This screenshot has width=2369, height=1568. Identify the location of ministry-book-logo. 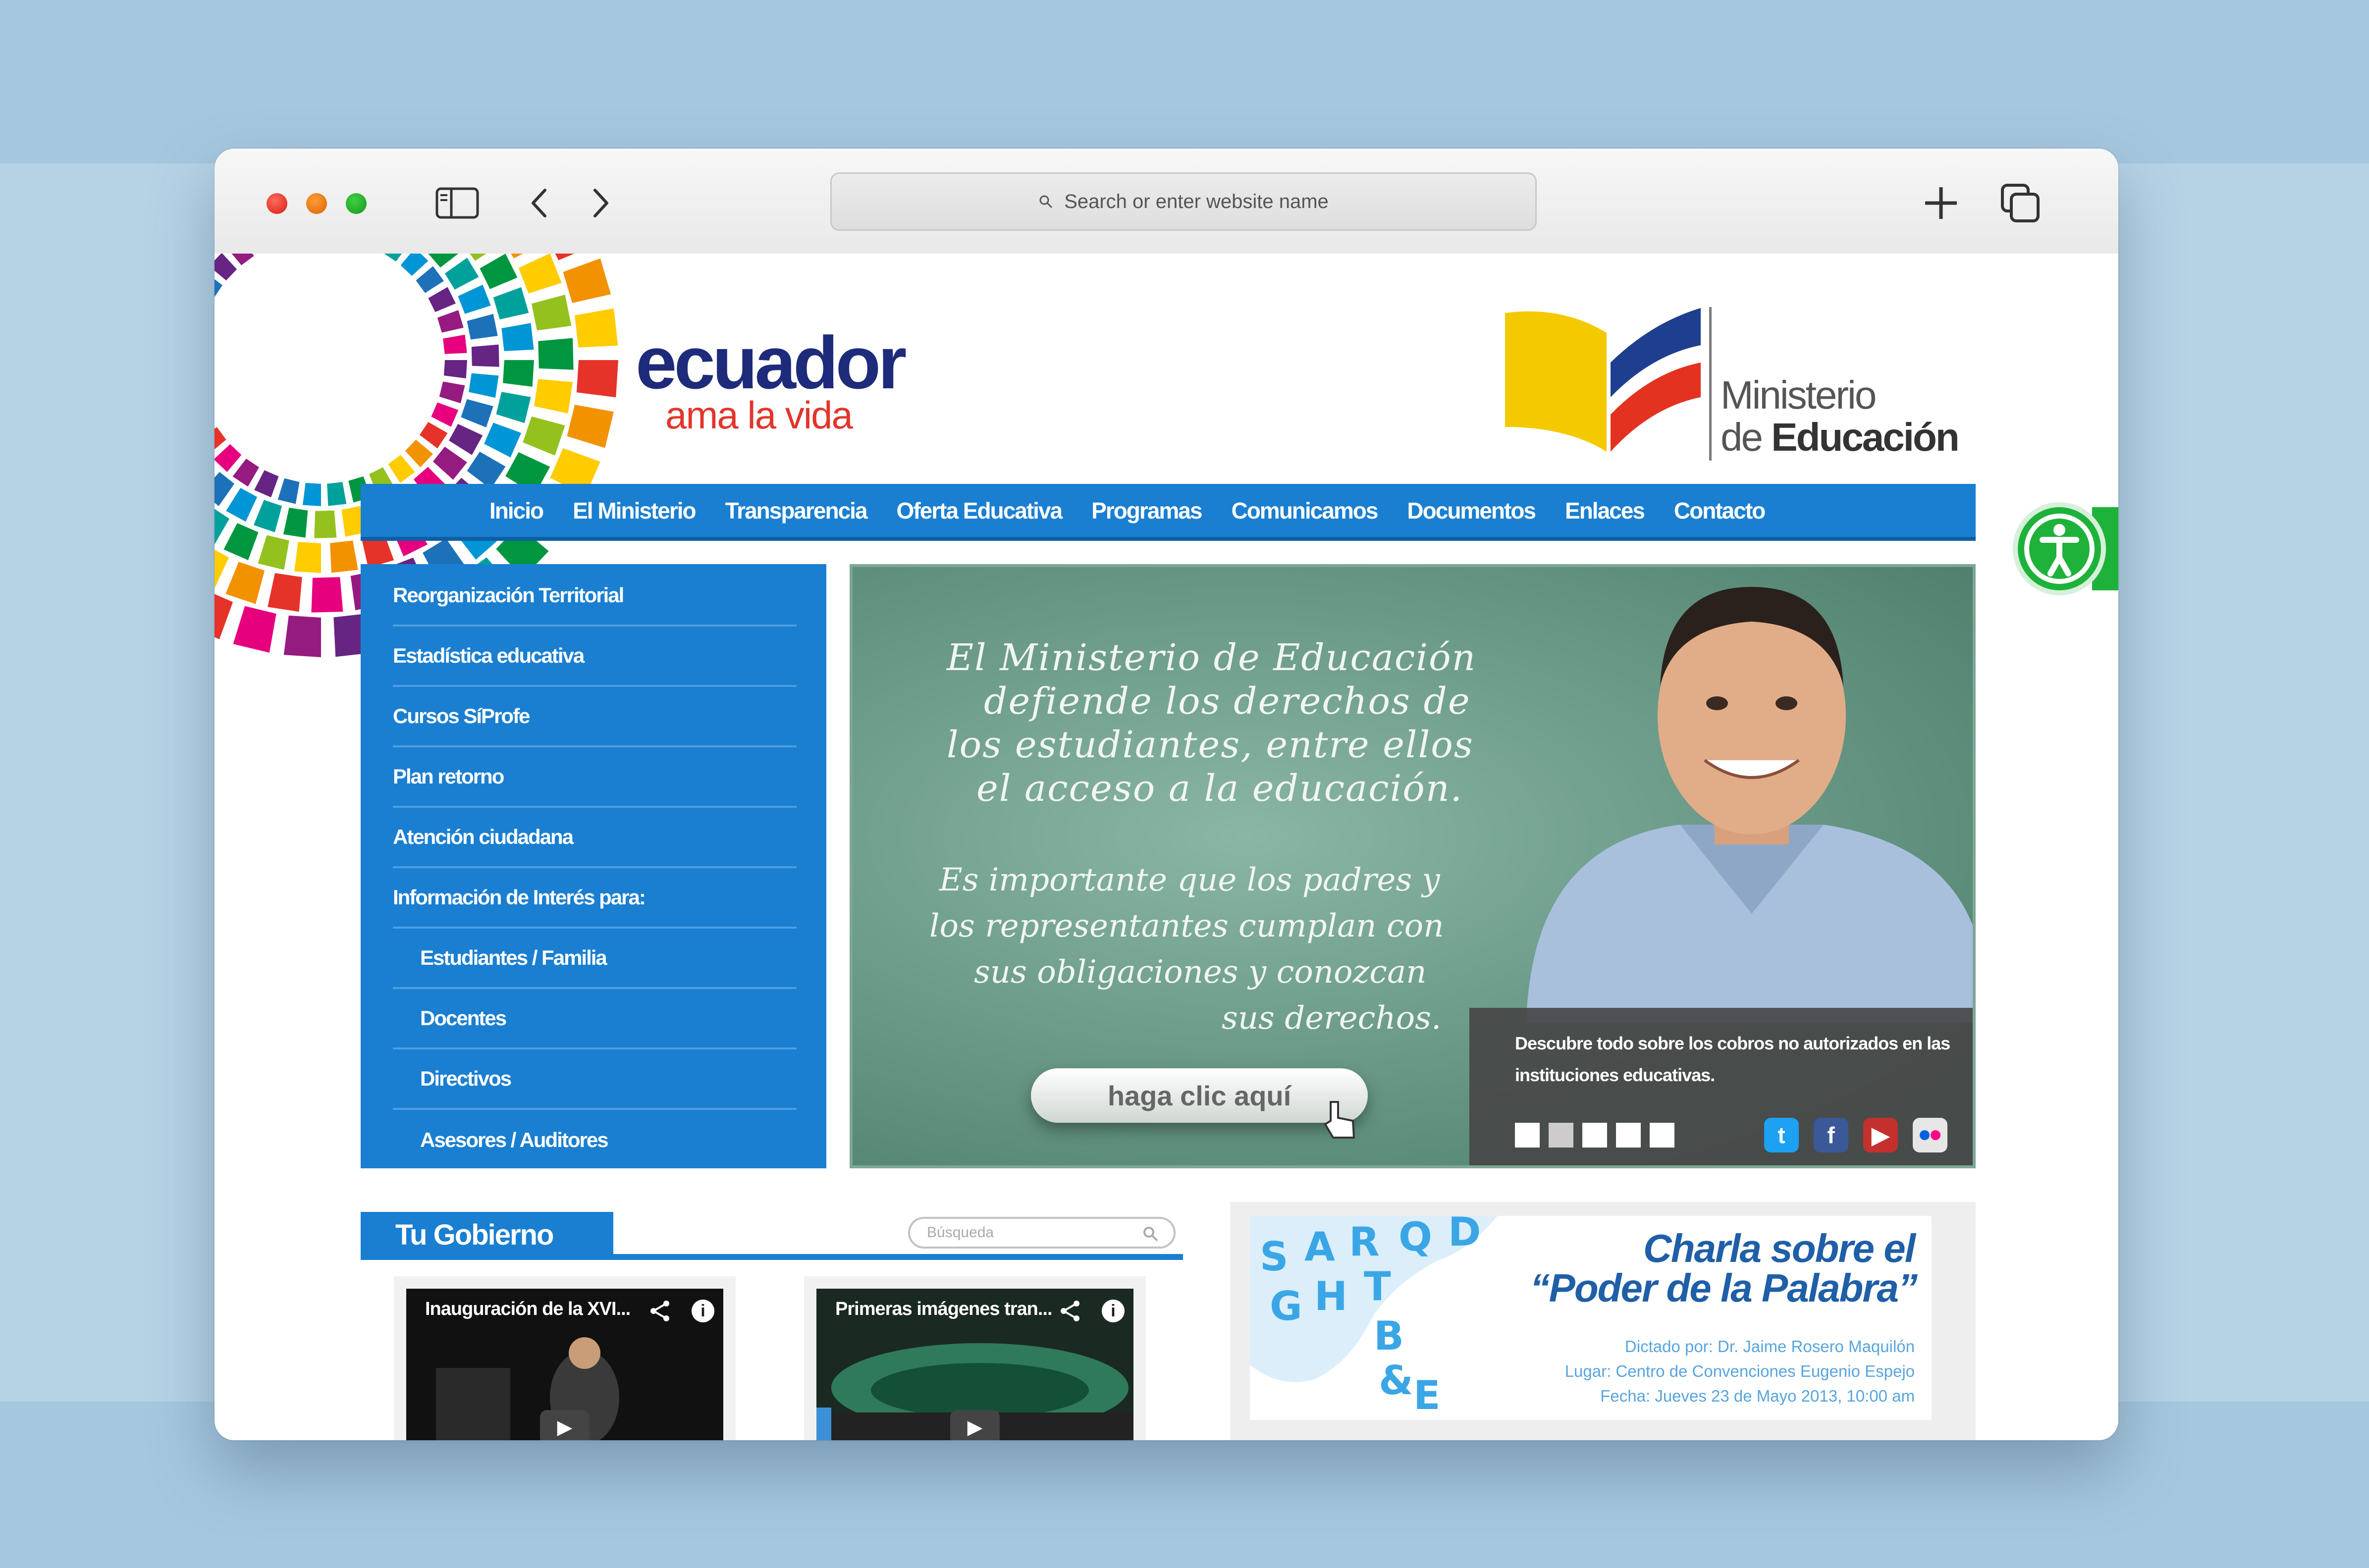
(1607, 383).